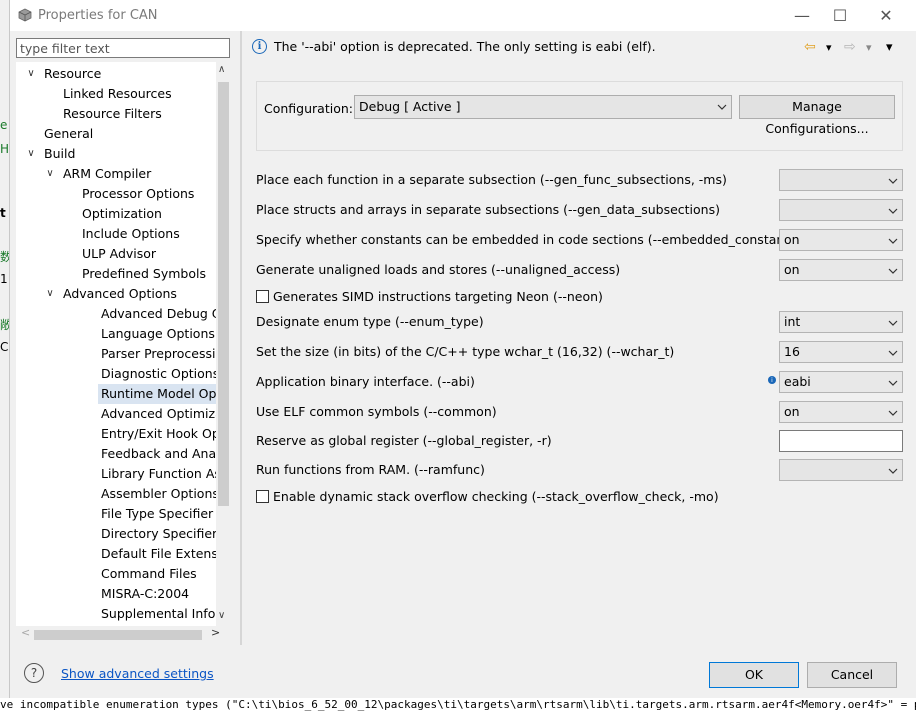 The height and width of the screenshot is (712, 916). I want to click on tree-item: Linked Resources, so click(126, 94).